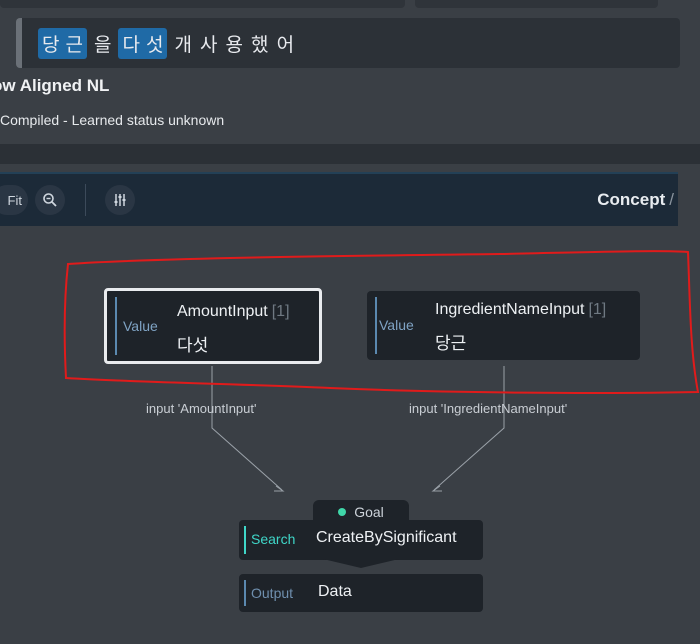  What do you see at coordinates (213, 326) in the screenshot?
I see `amount-input-node: Value AmountInput [1] 다섯` at bounding box center [213, 326].